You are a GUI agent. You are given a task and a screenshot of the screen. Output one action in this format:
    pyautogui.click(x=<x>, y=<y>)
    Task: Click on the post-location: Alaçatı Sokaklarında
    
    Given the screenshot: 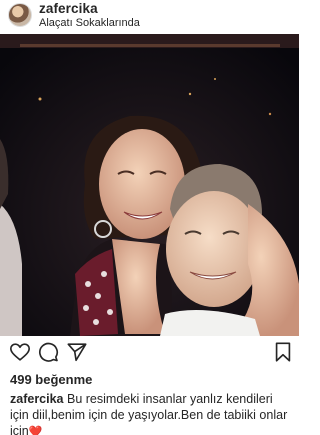 What is the action you would take?
    pyautogui.click(x=89, y=23)
    